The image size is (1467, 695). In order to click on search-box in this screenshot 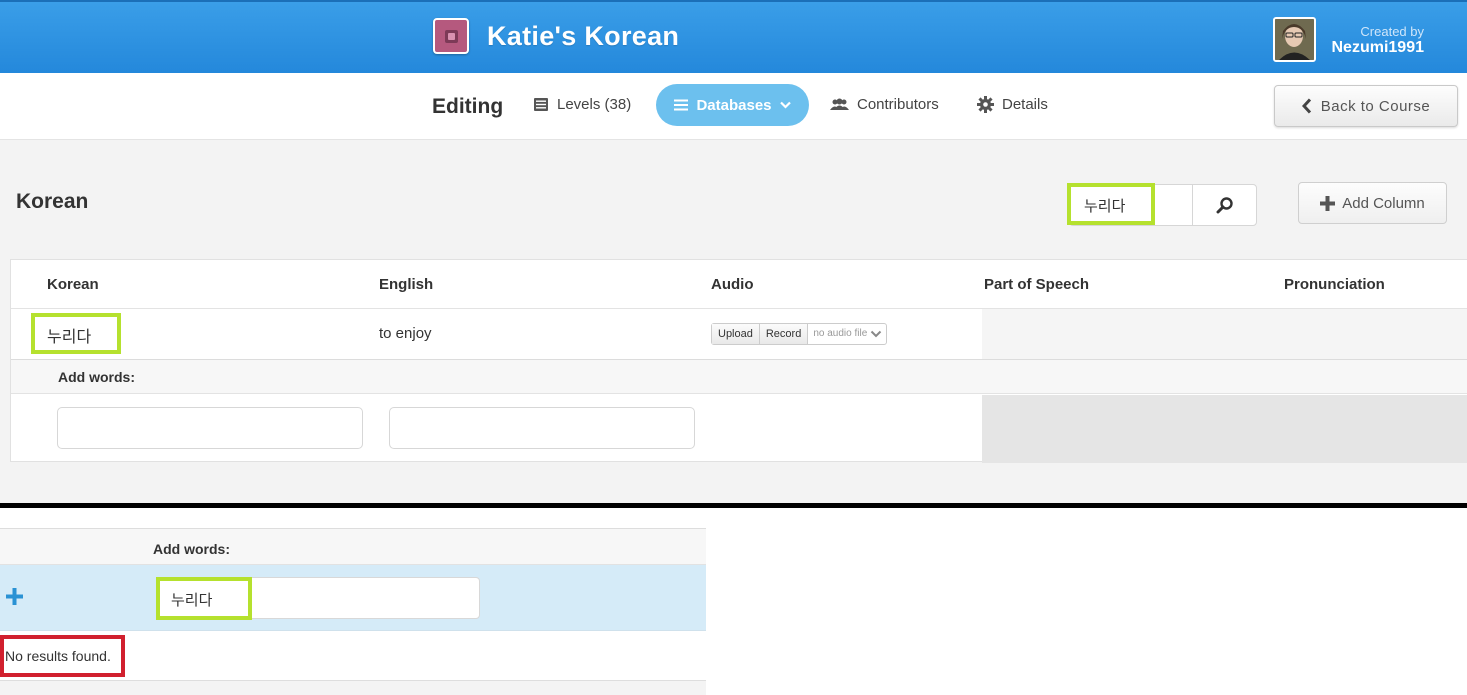, I will do `click(1163, 205)`.